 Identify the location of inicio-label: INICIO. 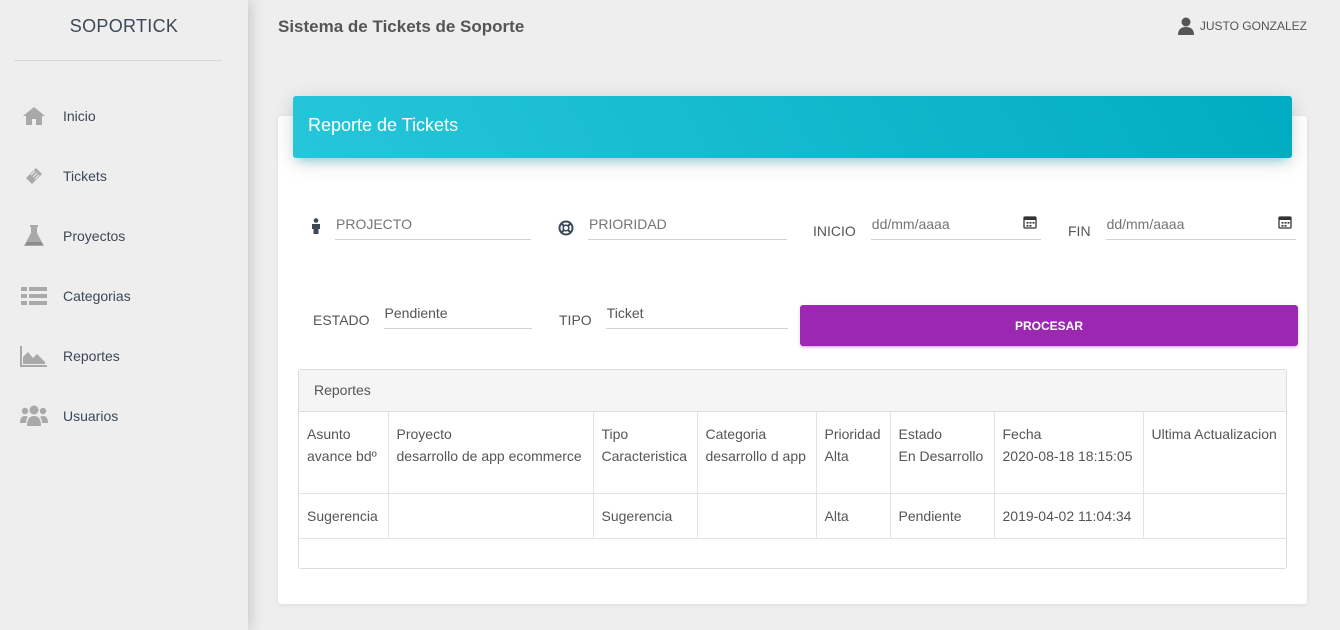
(834, 231).